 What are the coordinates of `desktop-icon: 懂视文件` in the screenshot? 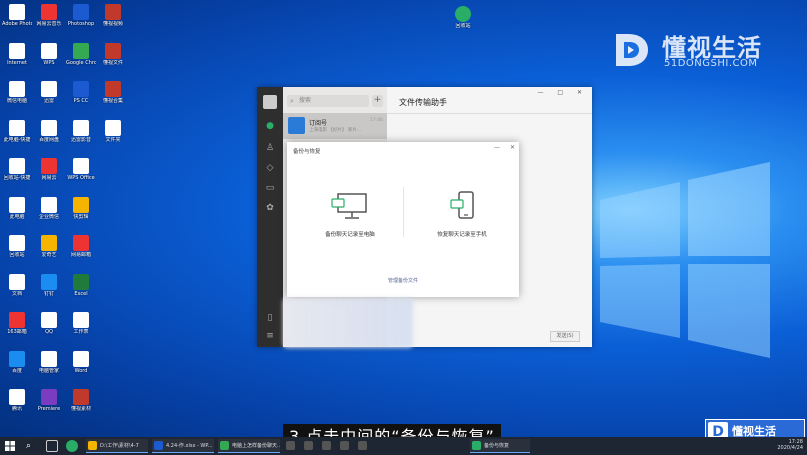 It's located at (113, 60).